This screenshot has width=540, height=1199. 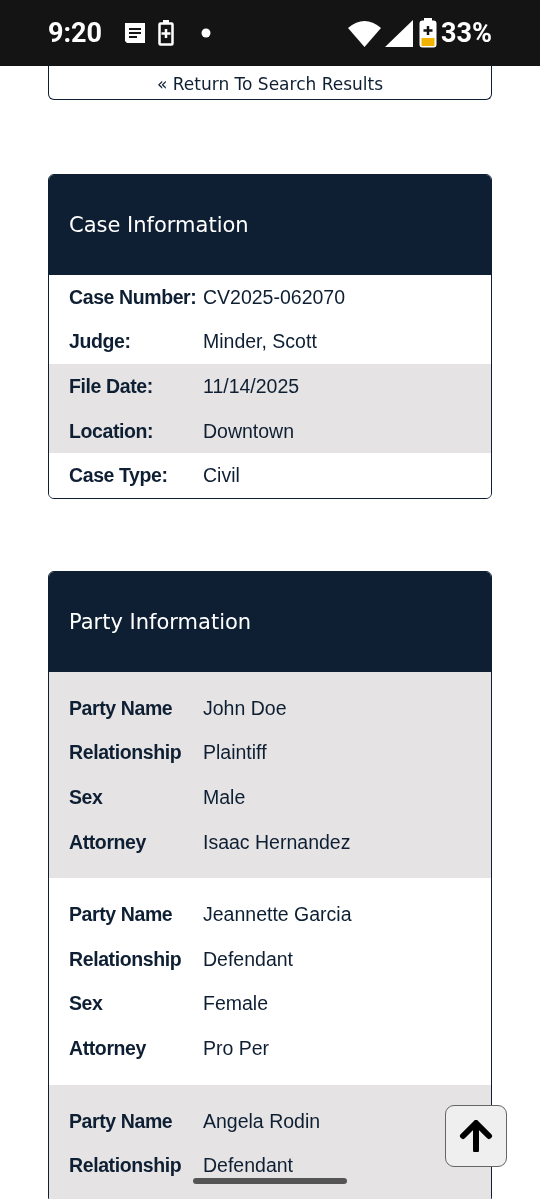 What do you see at coordinates (224, 797) in the screenshot?
I see `field-value: Male` at bounding box center [224, 797].